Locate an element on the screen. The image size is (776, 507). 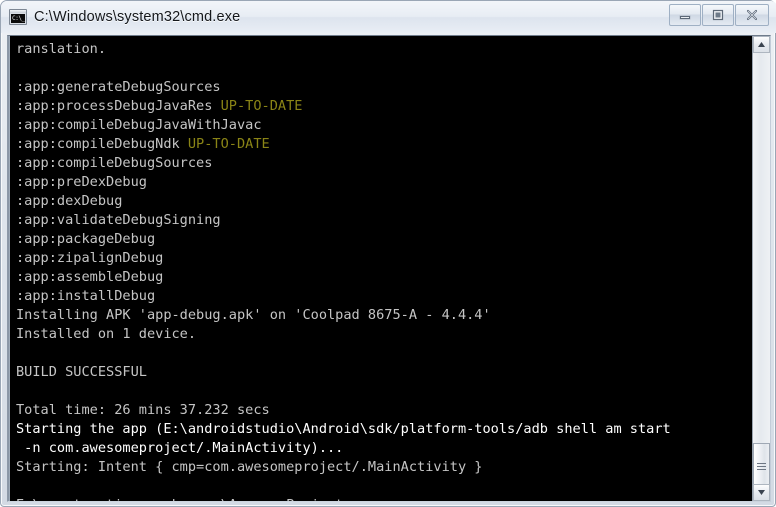
console-line: :app:packageDebug is located at coordinates (384, 239).